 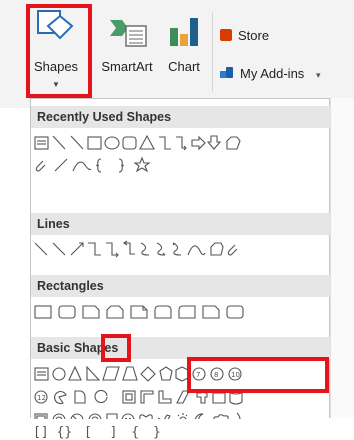 I want to click on svg-text: 12, so click(x=41, y=398).